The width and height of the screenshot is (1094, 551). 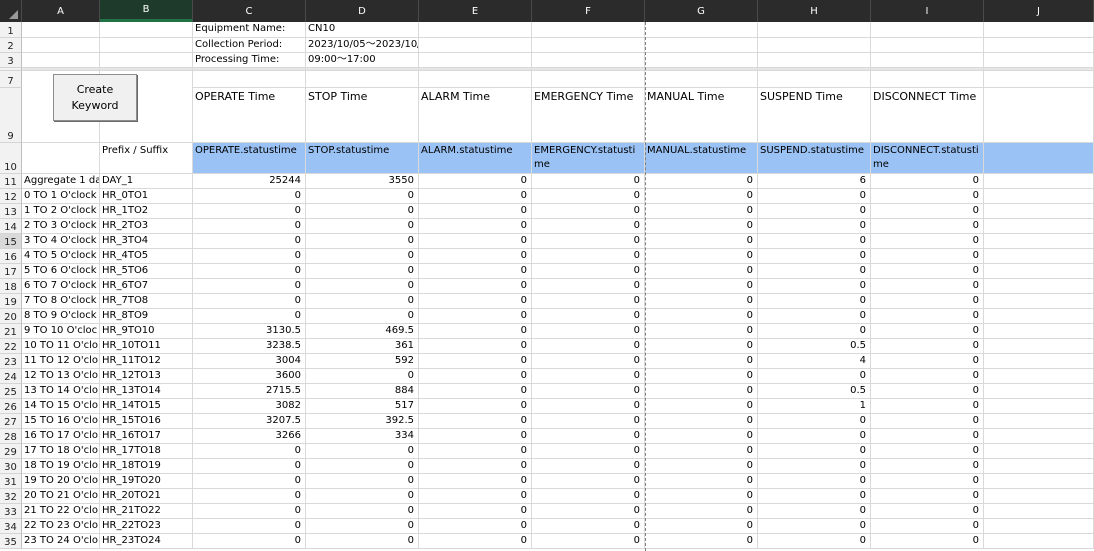 I want to click on row-keyword-cell: DAY_1, so click(x=146, y=181).